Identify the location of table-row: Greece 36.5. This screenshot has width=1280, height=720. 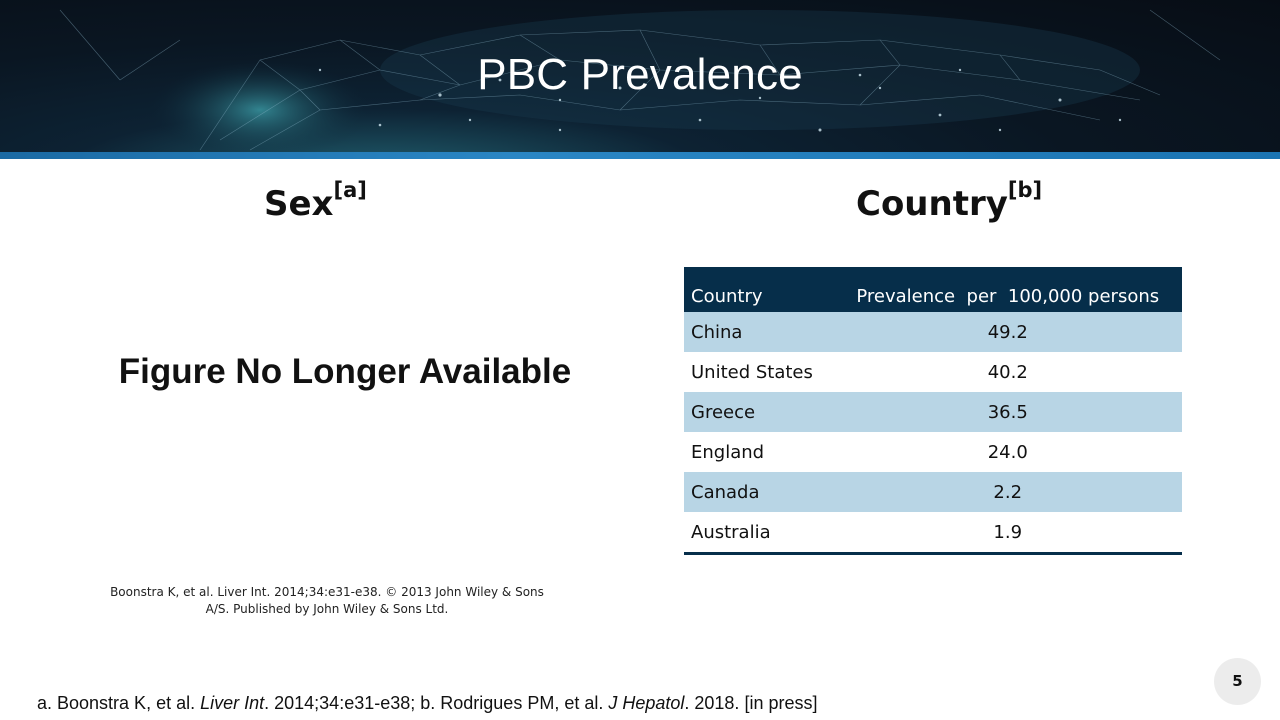
(933, 412).